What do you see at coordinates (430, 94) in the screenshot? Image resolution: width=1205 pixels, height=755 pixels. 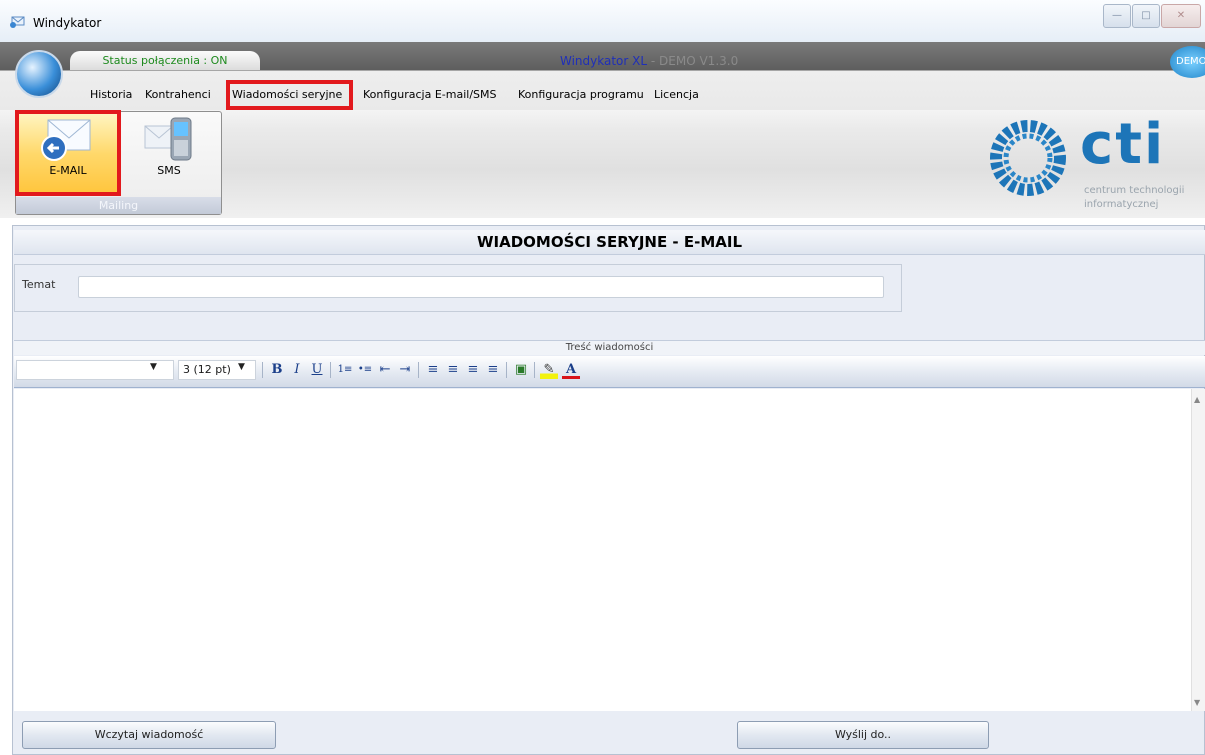 I see `menu-item-konfiguracja-email-sms: Konfiguracja E-mail/SMS` at bounding box center [430, 94].